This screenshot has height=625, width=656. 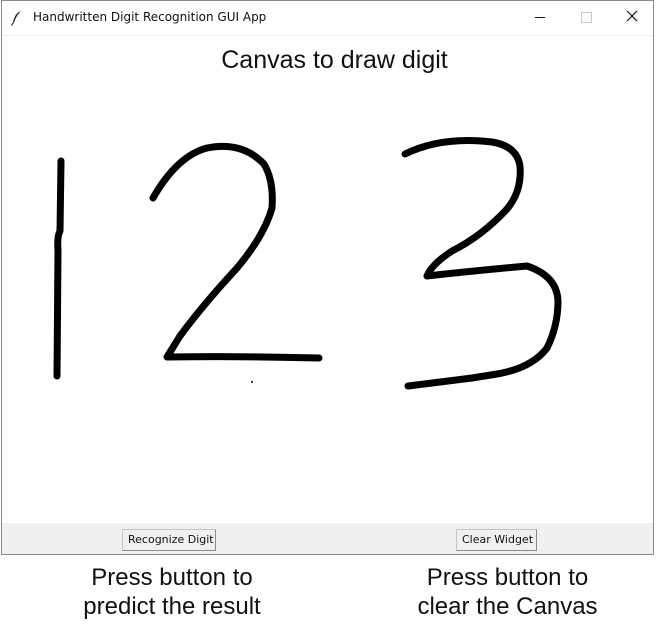 I want to click on close-button, so click(x=632, y=17).